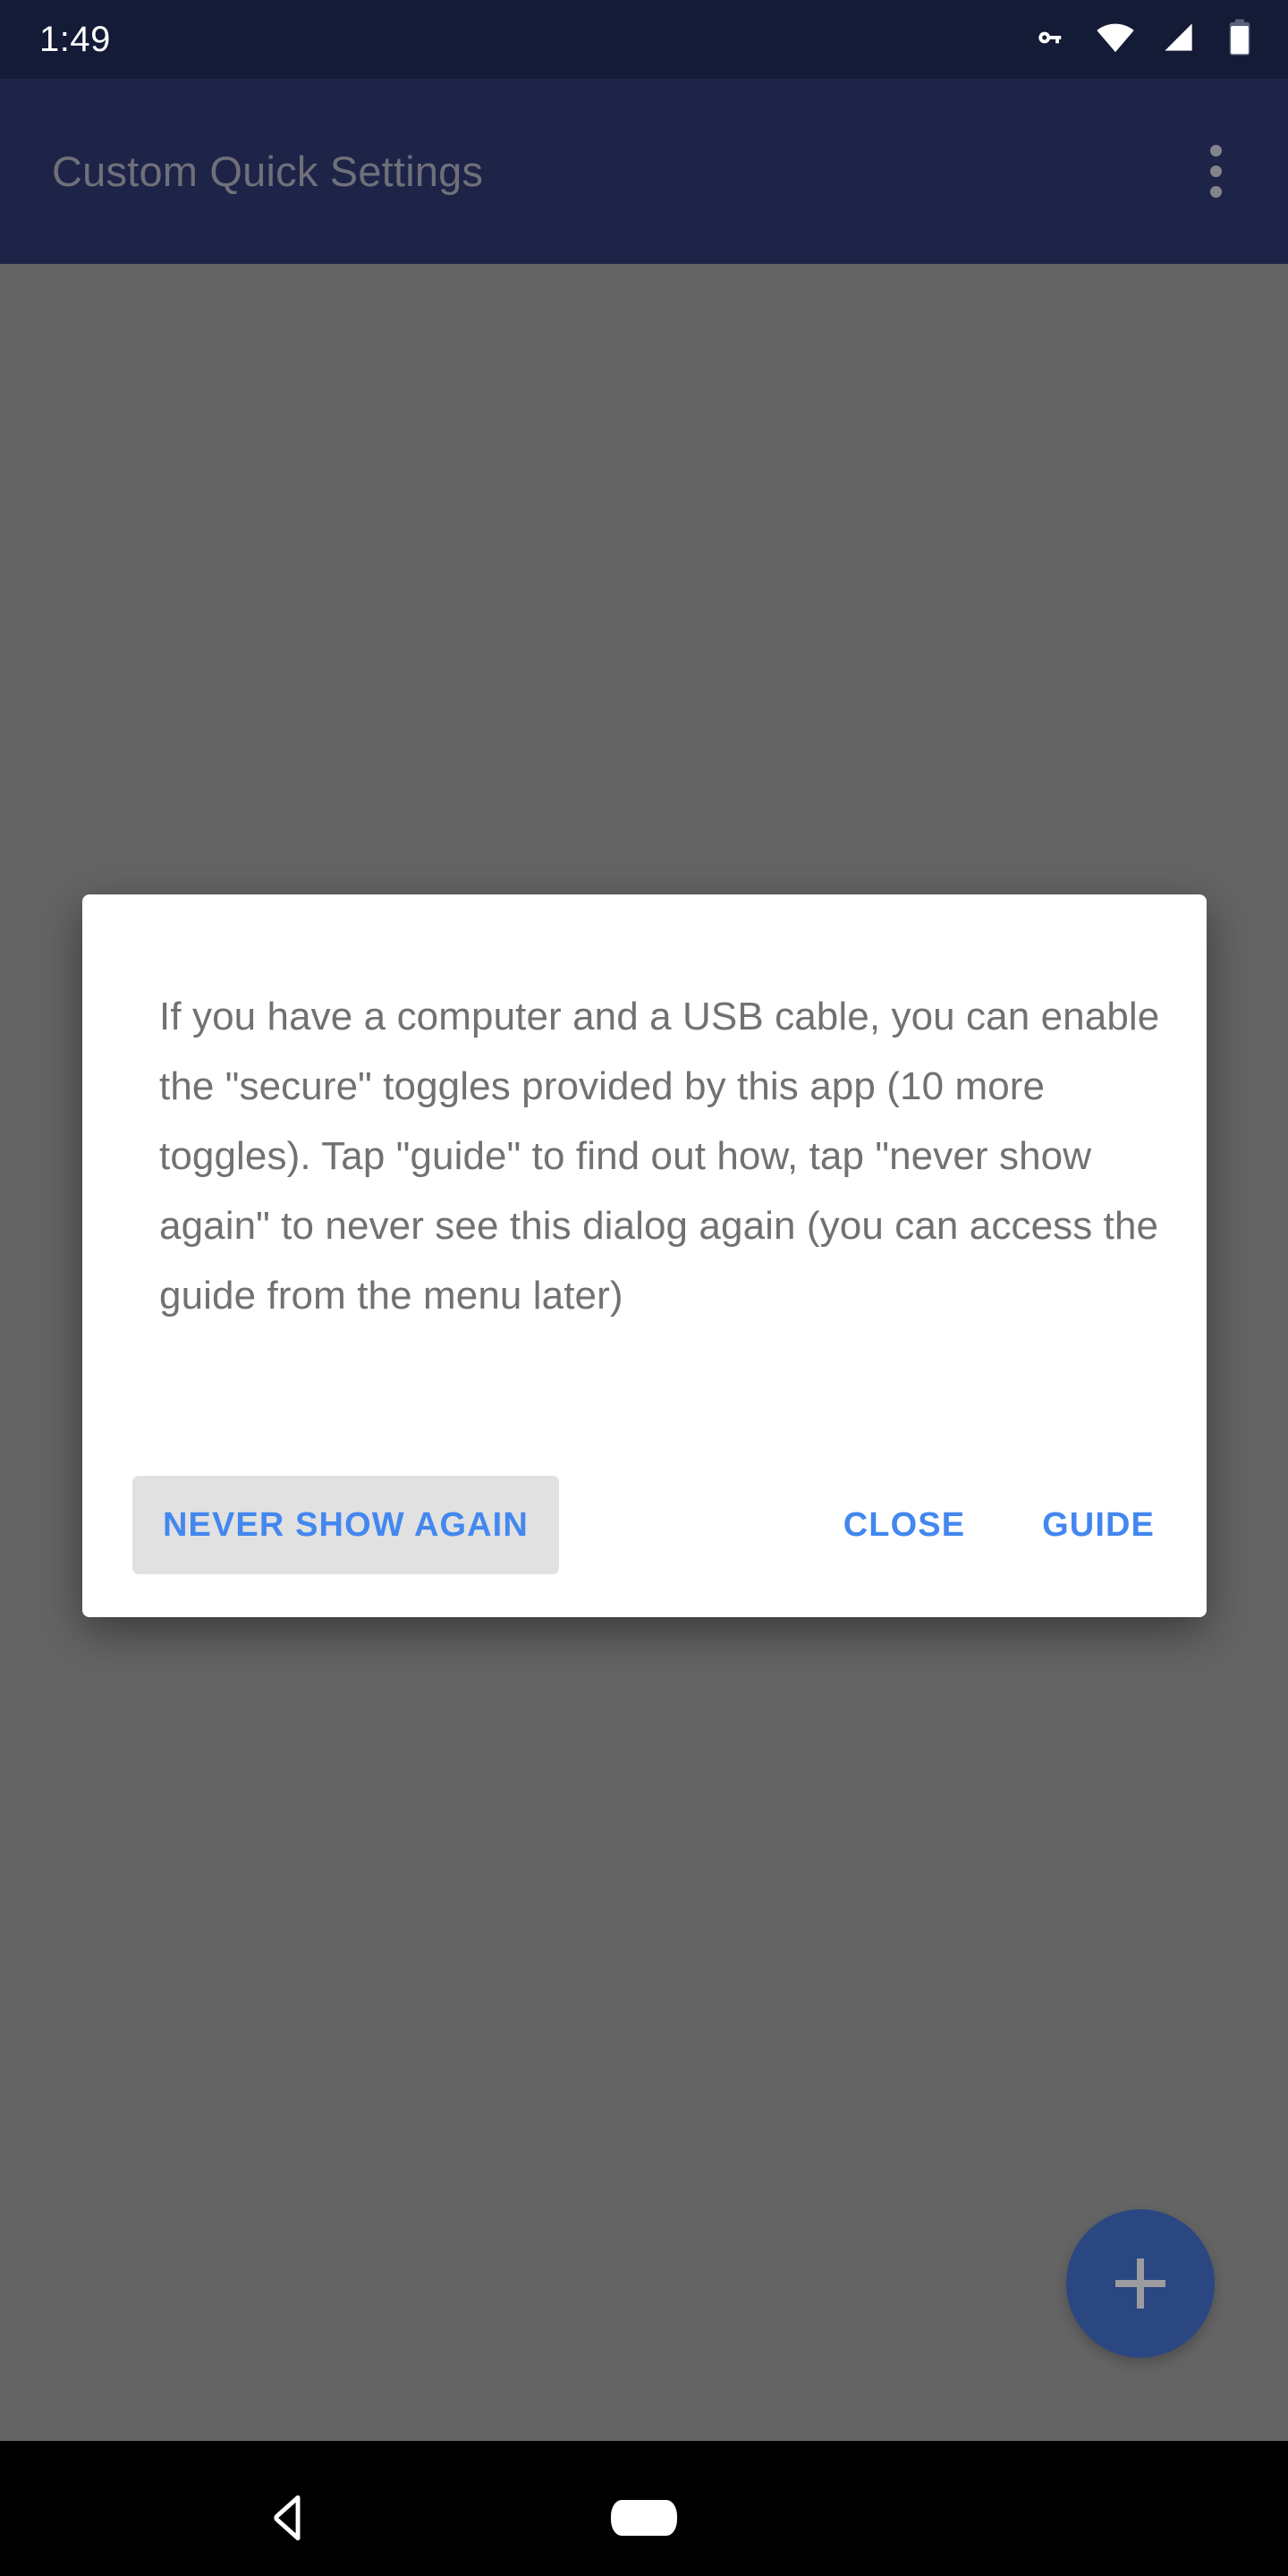 Image resolution: width=1288 pixels, height=2576 pixels. I want to click on never-show-again-button: NEVER SHOW AGAIN, so click(345, 1525).